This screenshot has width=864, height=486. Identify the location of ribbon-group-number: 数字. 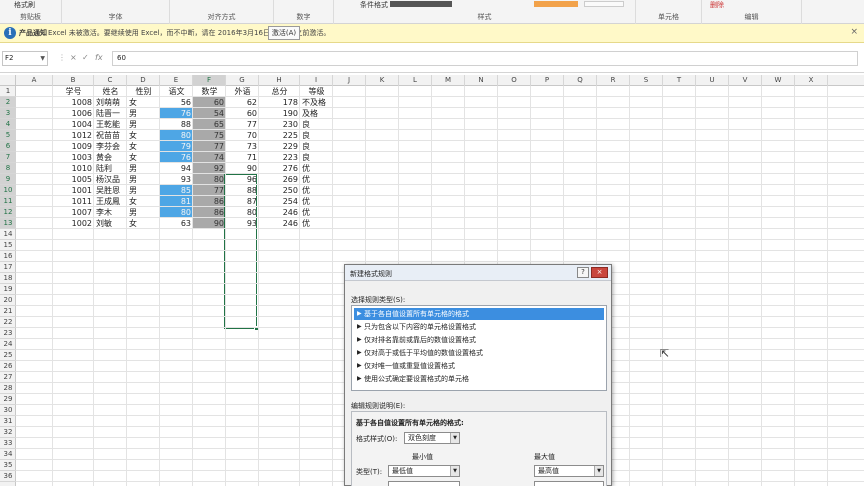
(304, 12).